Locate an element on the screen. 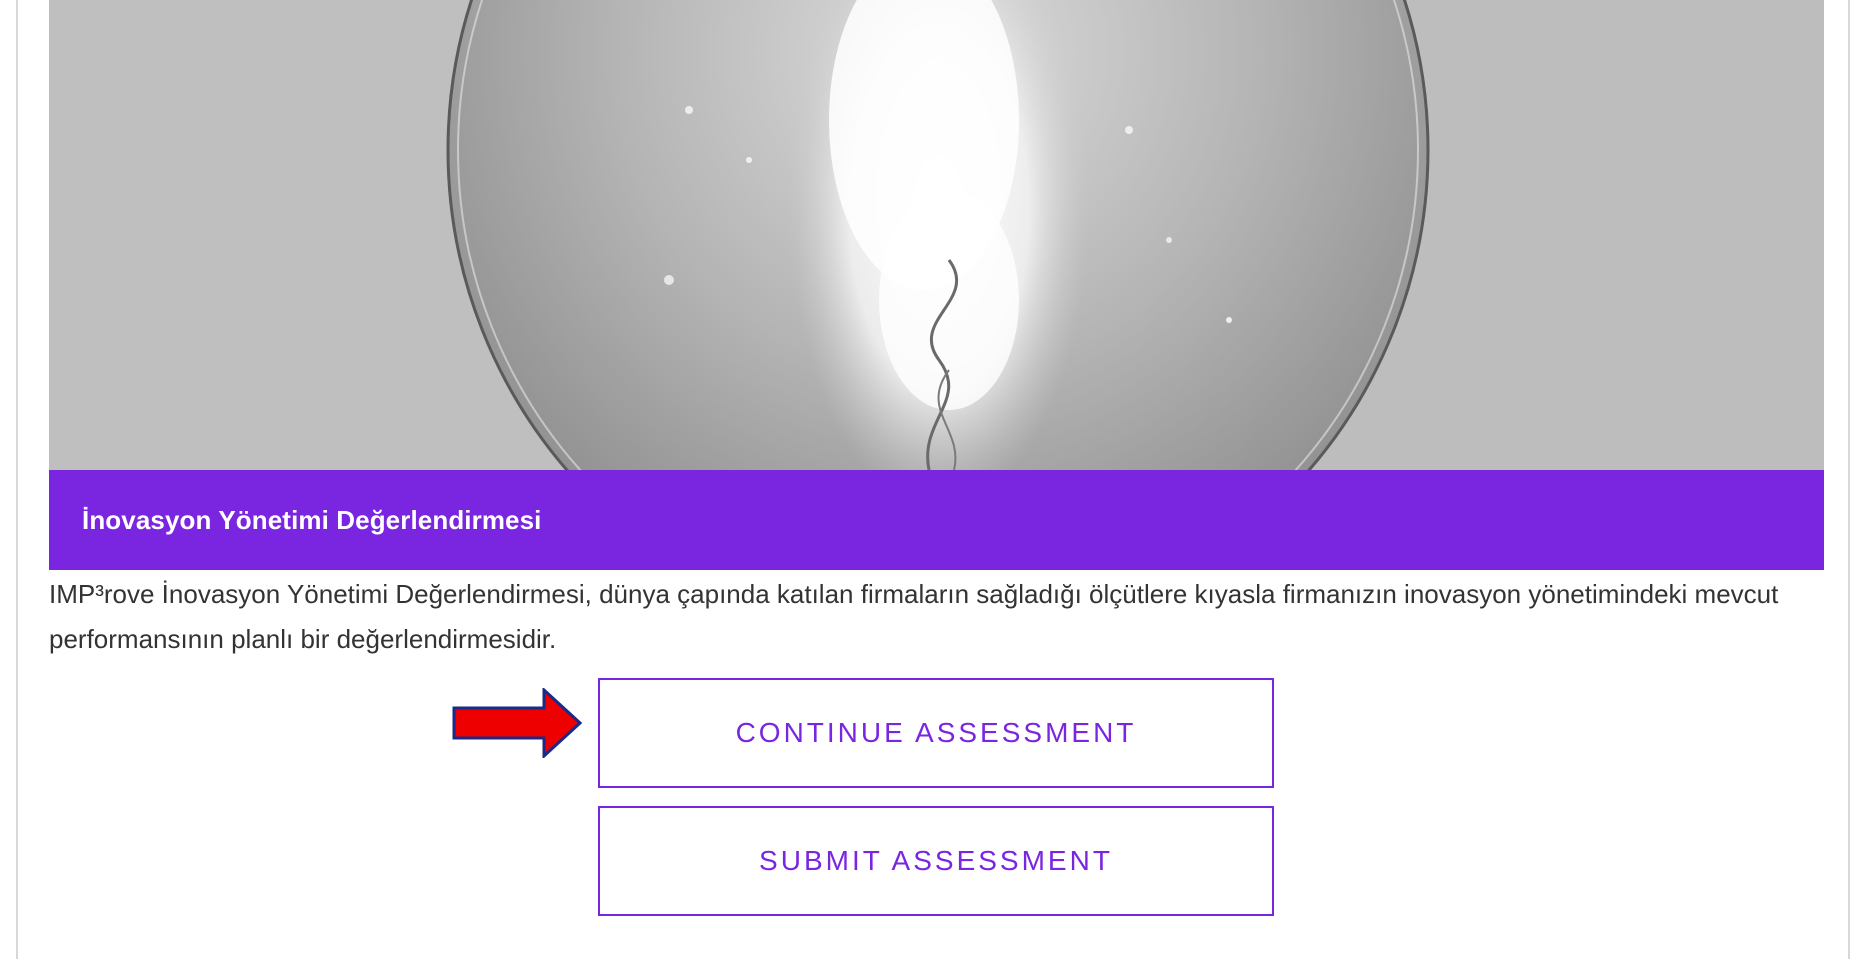 The height and width of the screenshot is (959, 1867). continue-assessment-button: CONTINUE ASSESSMENT is located at coordinates (936, 733).